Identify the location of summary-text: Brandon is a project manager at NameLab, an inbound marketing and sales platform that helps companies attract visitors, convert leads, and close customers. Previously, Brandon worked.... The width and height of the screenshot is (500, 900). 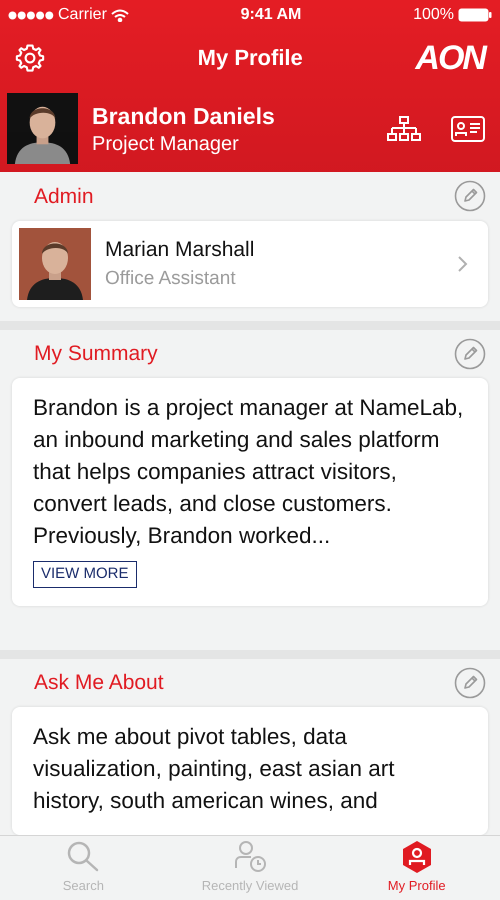
(248, 472).